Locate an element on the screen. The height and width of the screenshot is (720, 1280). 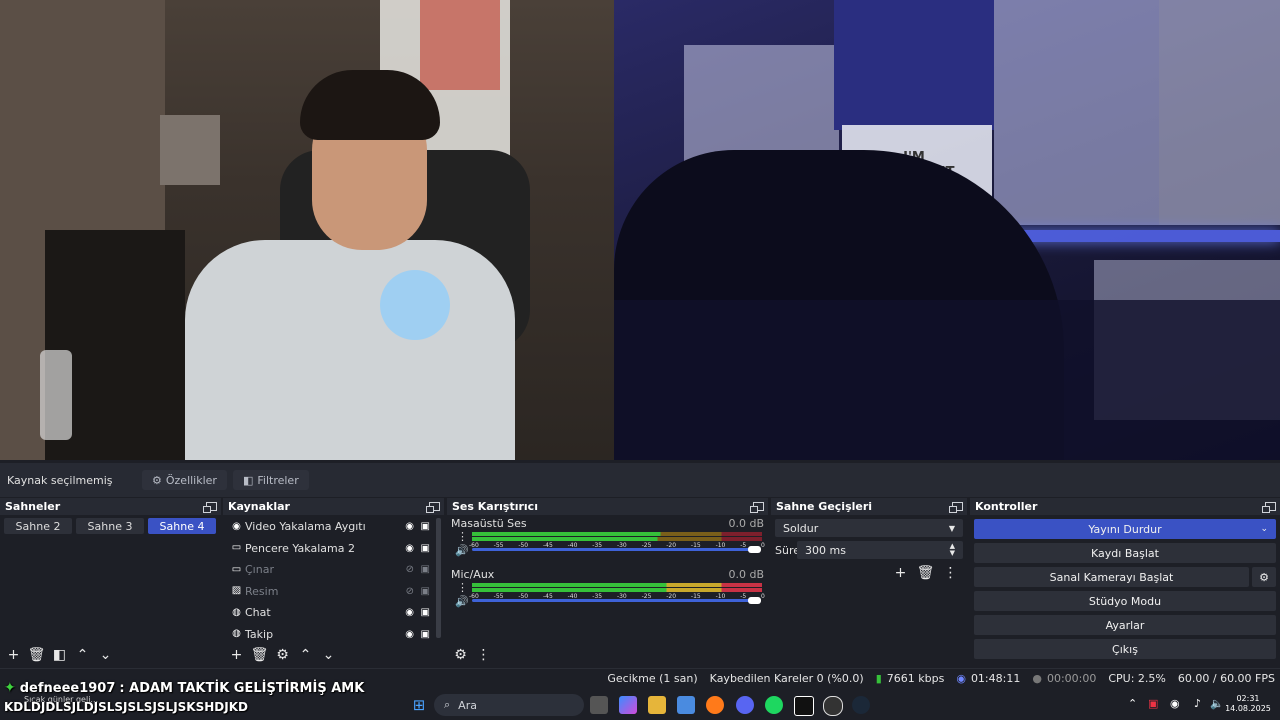
windows-start-icon: ⊞ is located at coordinates (419, 705).